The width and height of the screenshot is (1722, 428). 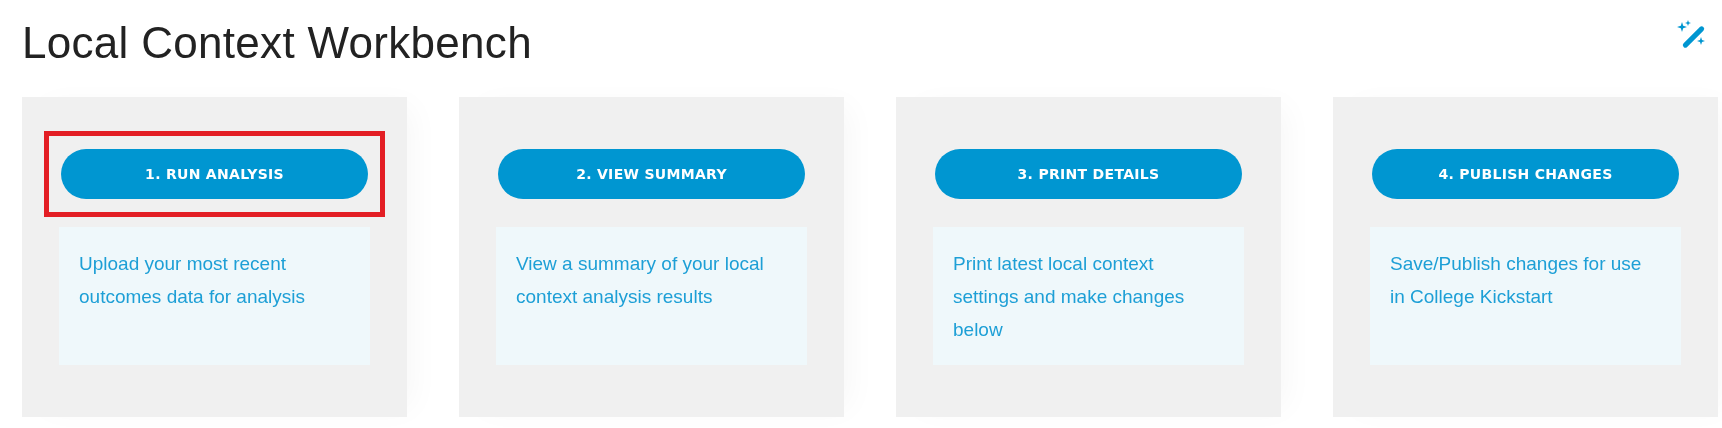 What do you see at coordinates (651, 174) in the screenshot?
I see `step-button: 2. VIEW SUMMARY` at bounding box center [651, 174].